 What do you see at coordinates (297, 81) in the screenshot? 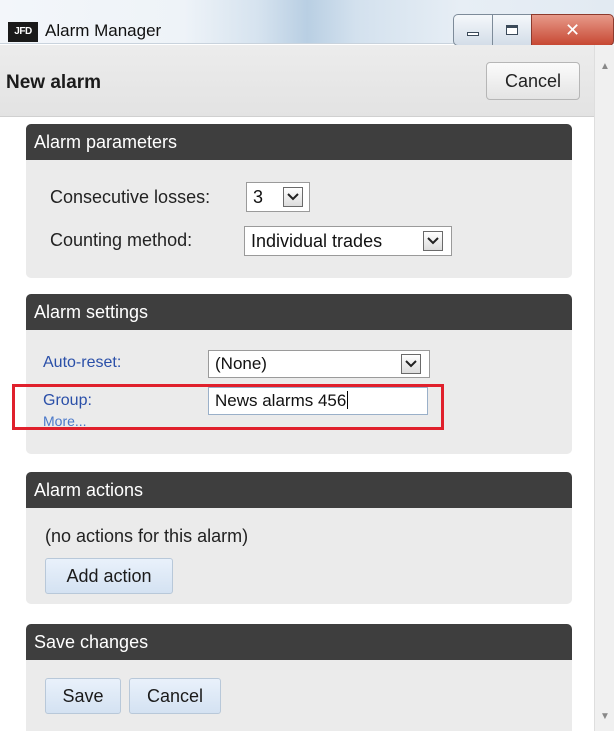
I see `page-header: New alarm Cancel` at bounding box center [297, 81].